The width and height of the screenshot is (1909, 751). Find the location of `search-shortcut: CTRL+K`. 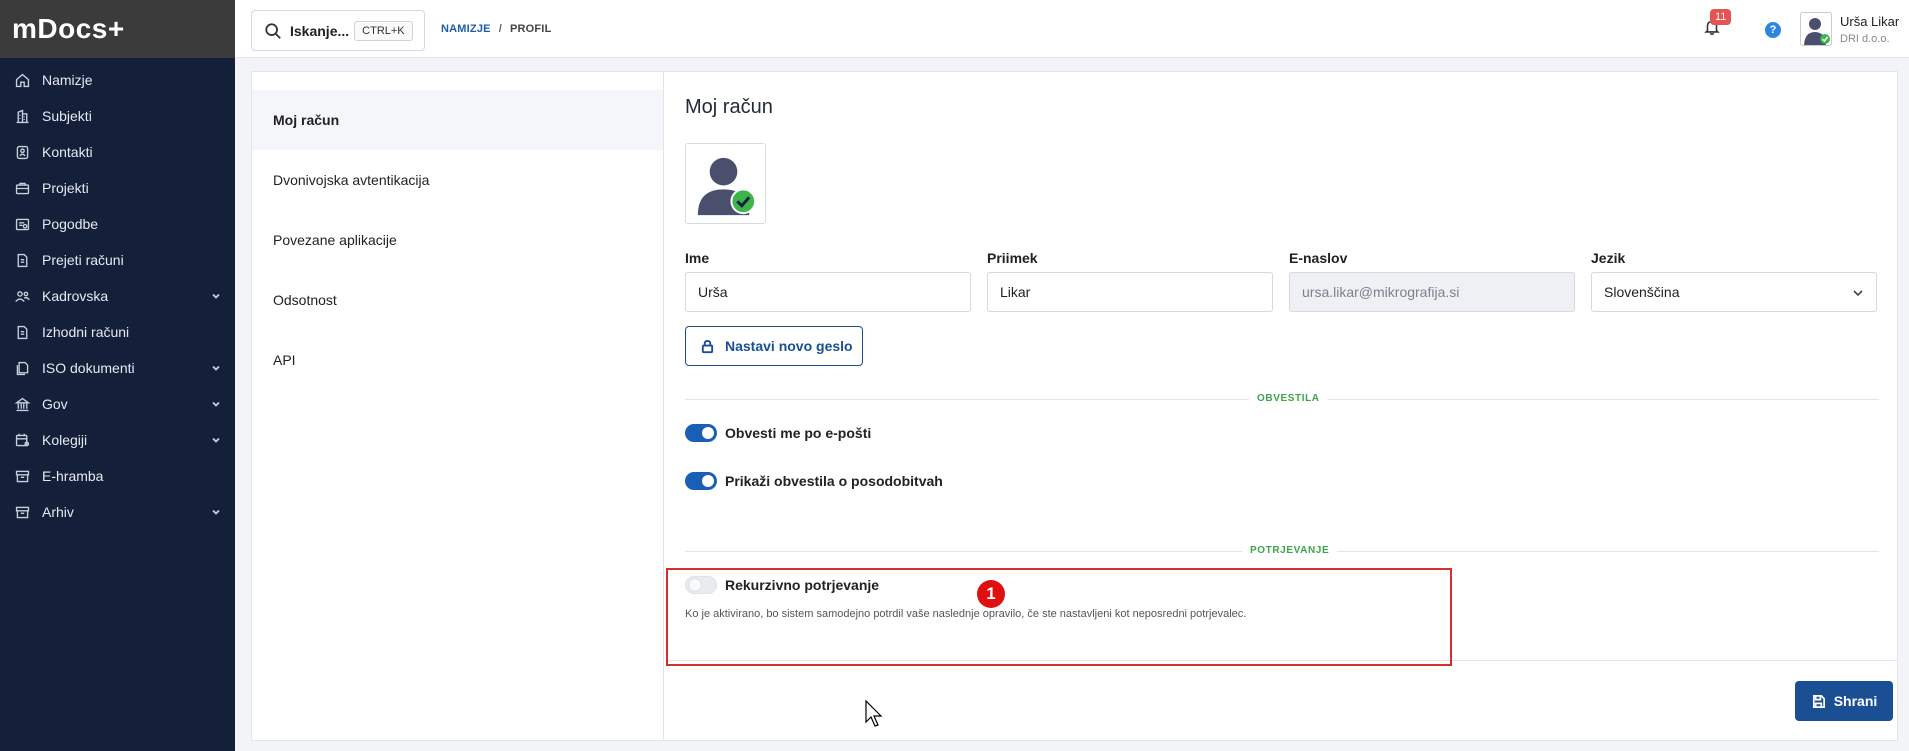

search-shortcut: CTRL+K is located at coordinates (383, 30).